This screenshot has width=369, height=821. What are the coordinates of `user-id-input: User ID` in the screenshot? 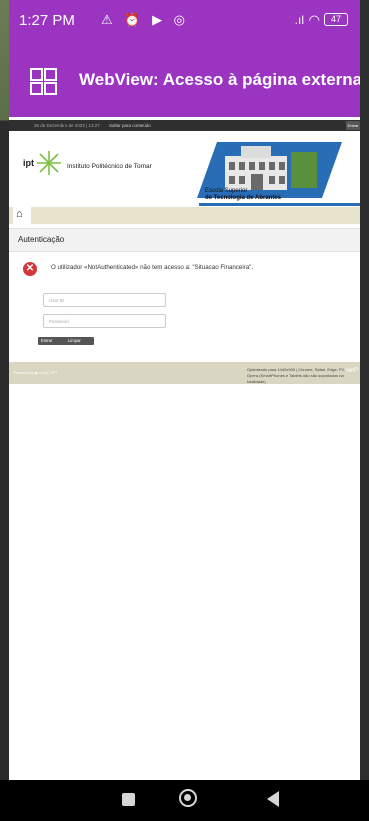 It's located at (104, 300).